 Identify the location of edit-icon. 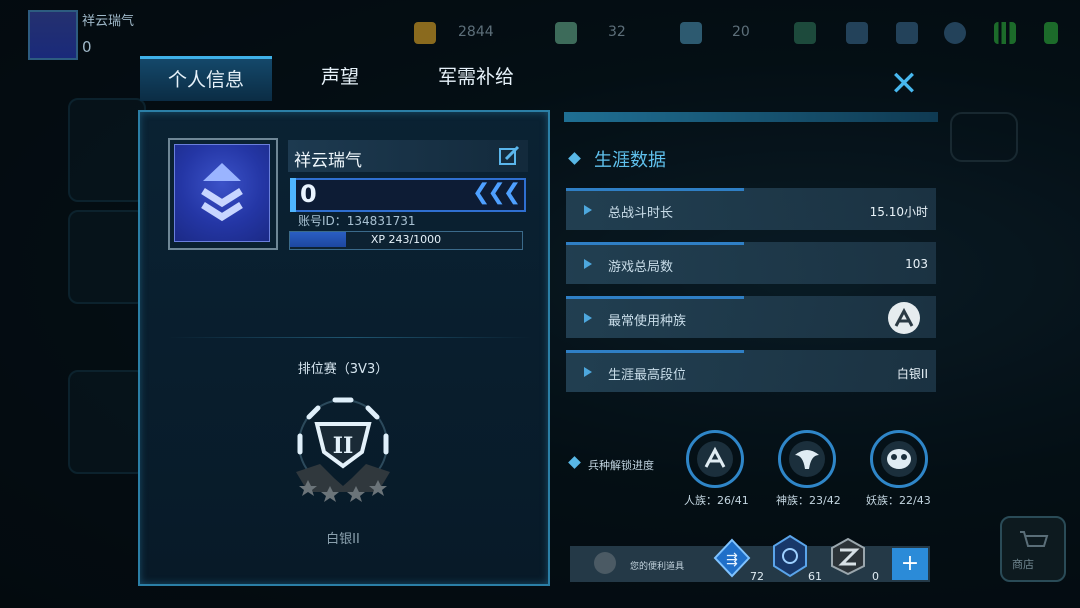
(509, 156).